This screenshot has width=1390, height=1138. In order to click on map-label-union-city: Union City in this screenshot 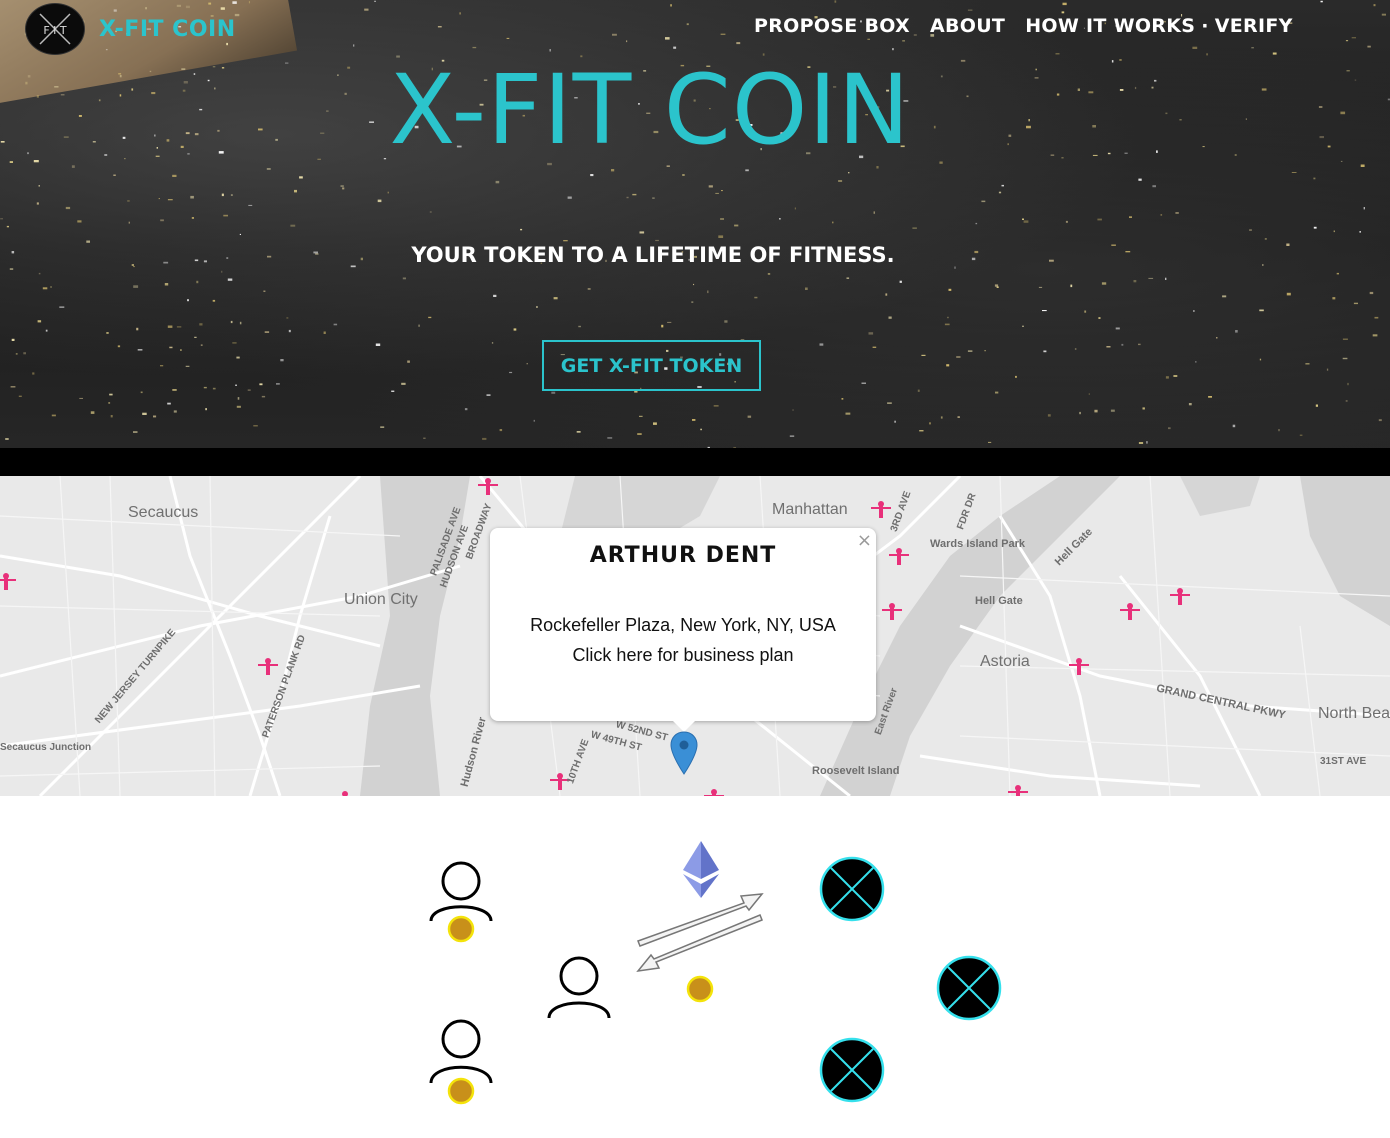, I will do `click(381, 599)`.